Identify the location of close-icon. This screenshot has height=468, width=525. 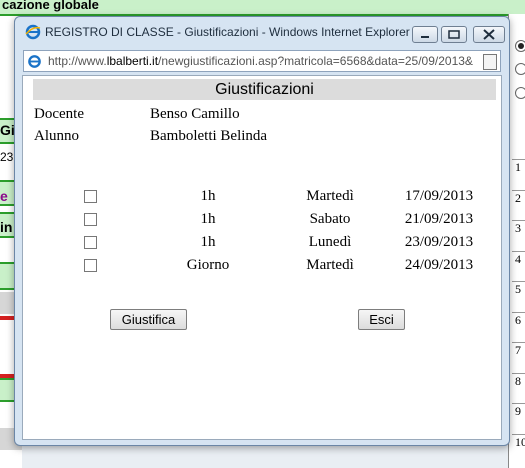
(489, 34).